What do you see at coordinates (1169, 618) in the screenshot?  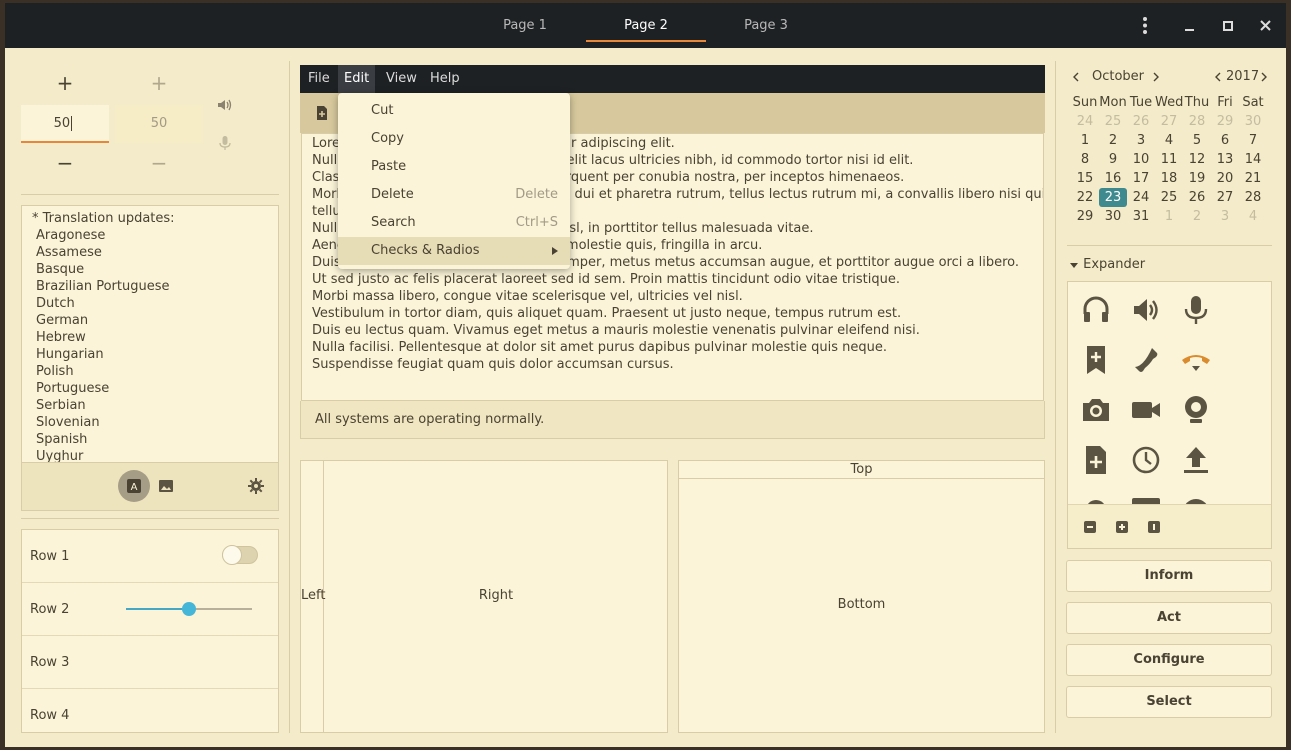 I see `act-button: Act` at bounding box center [1169, 618].